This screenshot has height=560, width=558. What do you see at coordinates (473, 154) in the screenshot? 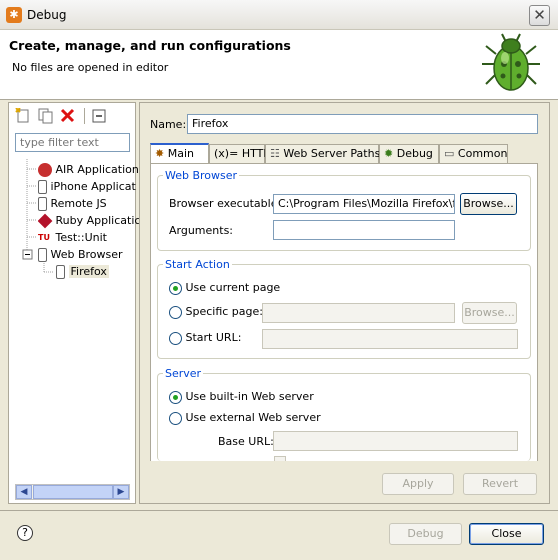
I see `tab-common: ▭ Common` at bounding box center [473, 154].